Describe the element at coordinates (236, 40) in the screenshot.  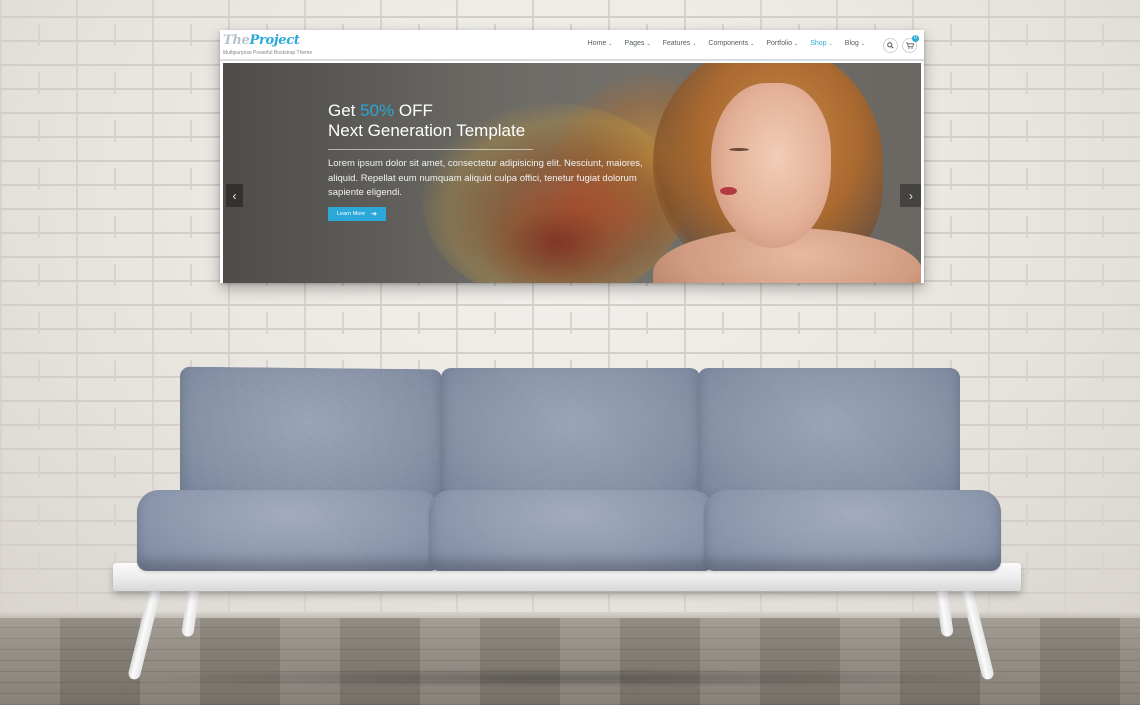
I see `logo-prefix: The` at that location.